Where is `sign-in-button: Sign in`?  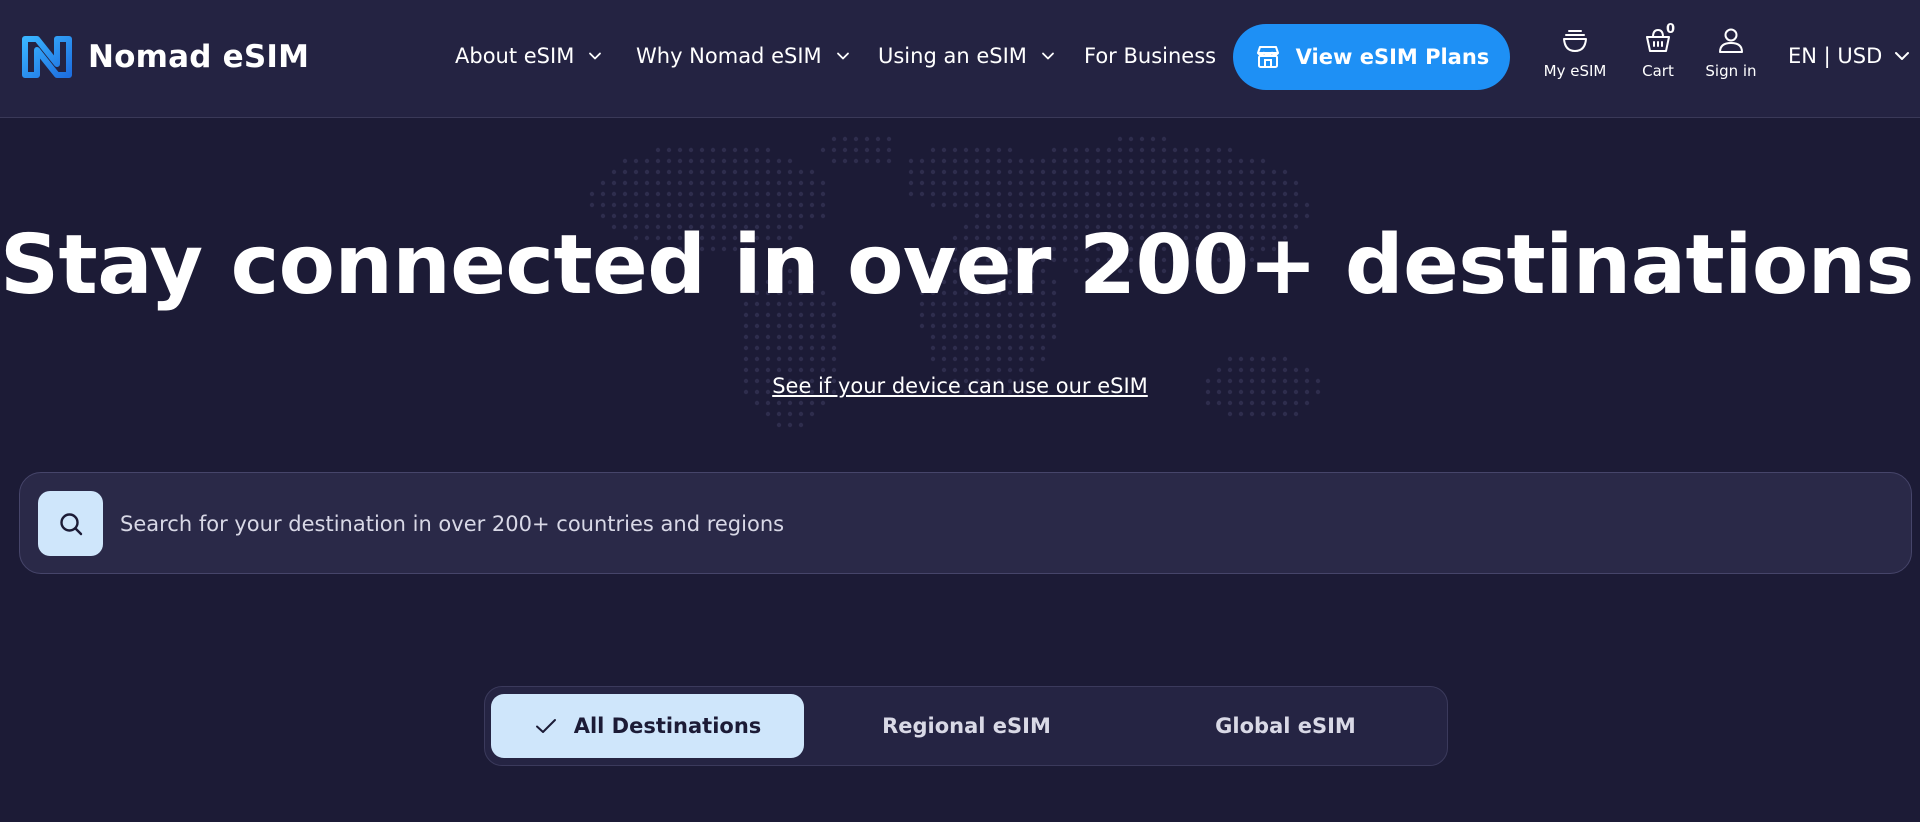
sign-in-button: Sign in is located at coordinates (1731, 58).